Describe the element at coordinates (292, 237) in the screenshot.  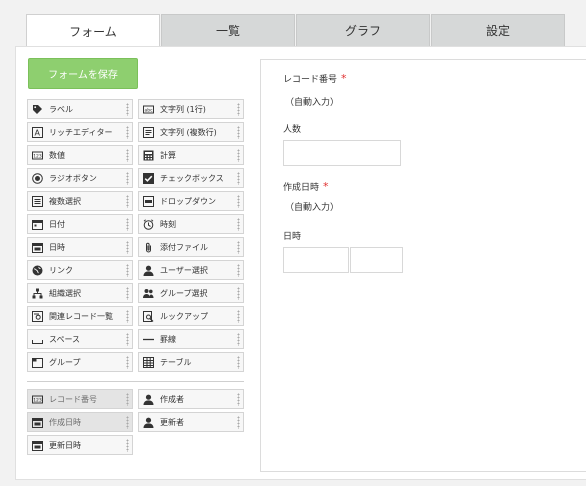
I see `datetime-label: 日時` at that location.